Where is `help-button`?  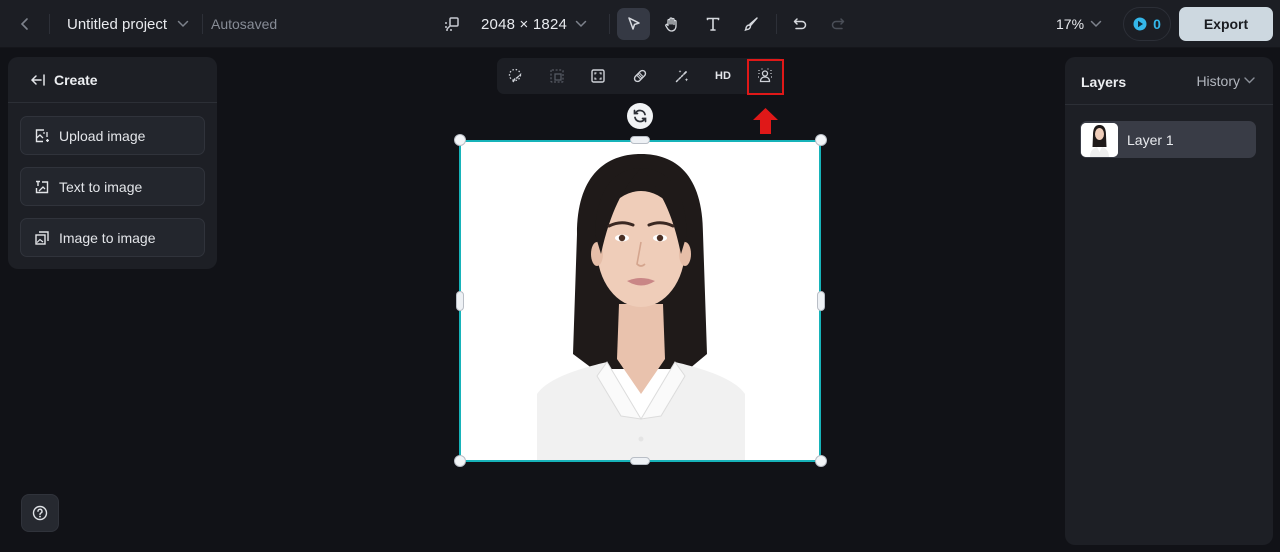
help-button is located at coordinates (40, 513).